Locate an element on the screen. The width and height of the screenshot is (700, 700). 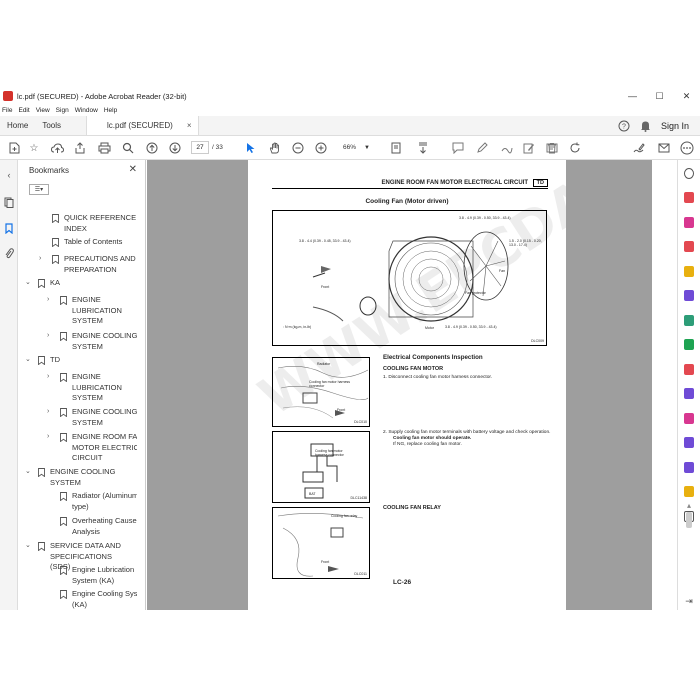
expand-panel-icon: ‹ is located at coordinates (9, 175).